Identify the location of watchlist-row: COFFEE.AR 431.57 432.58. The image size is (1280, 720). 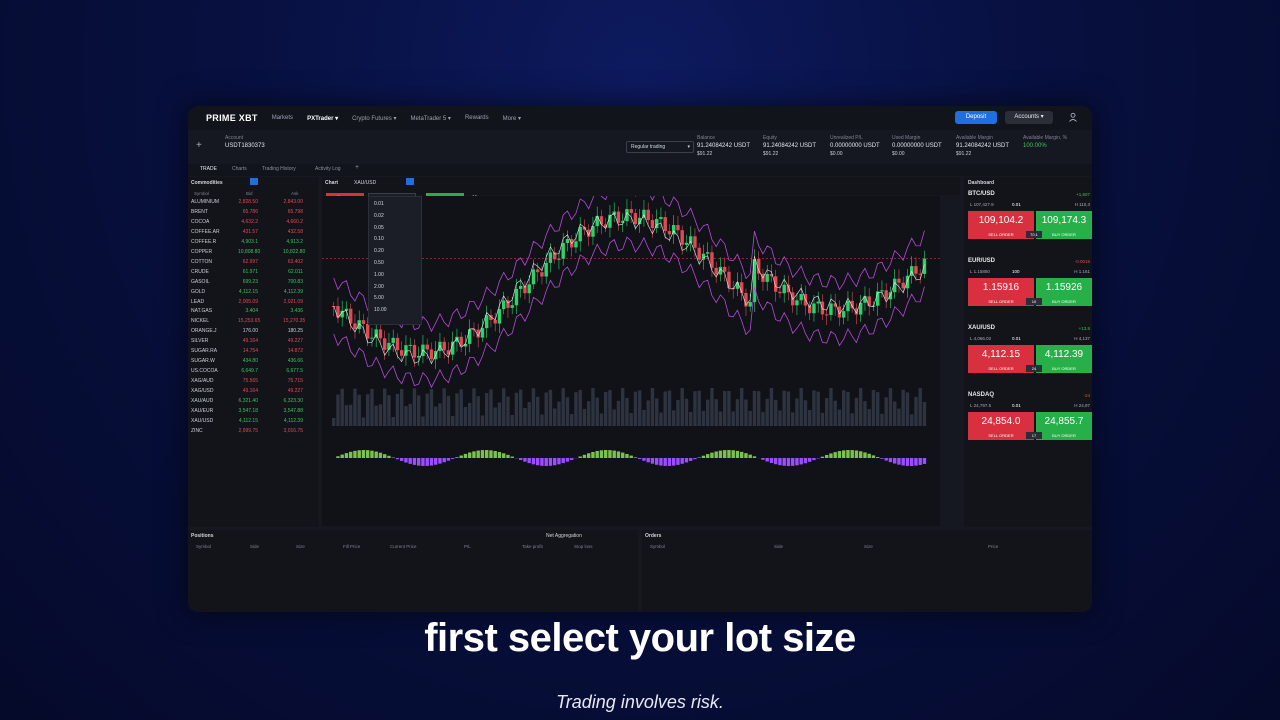
(250, 234).